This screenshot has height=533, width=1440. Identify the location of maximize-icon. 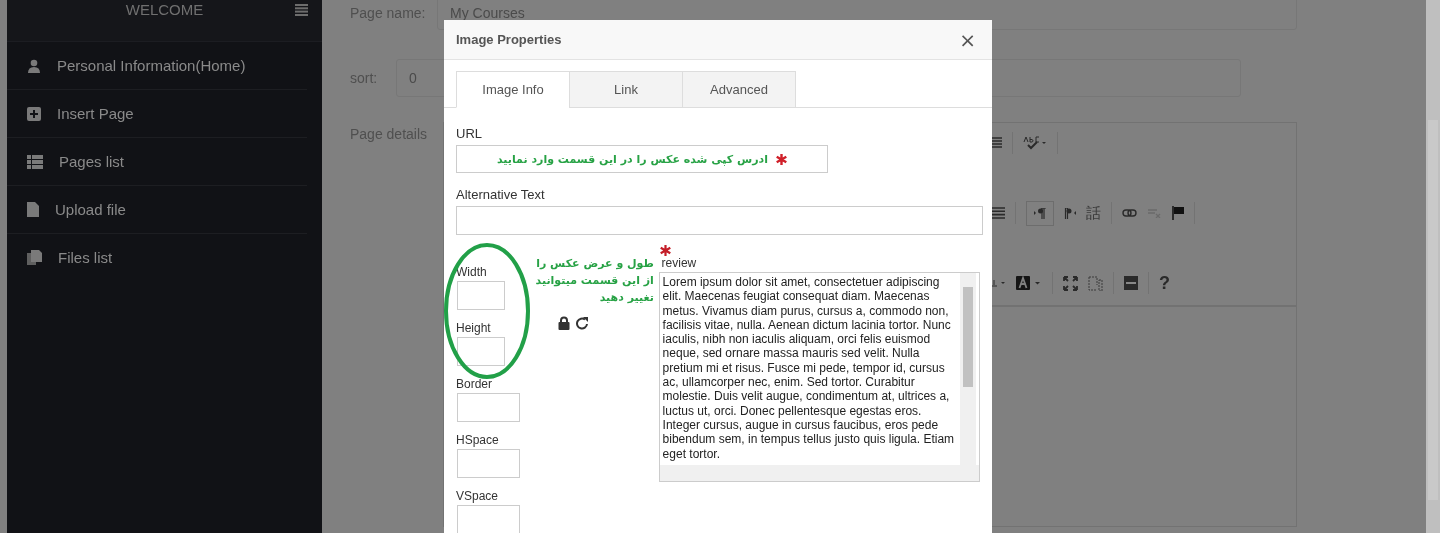
(1070, 283).